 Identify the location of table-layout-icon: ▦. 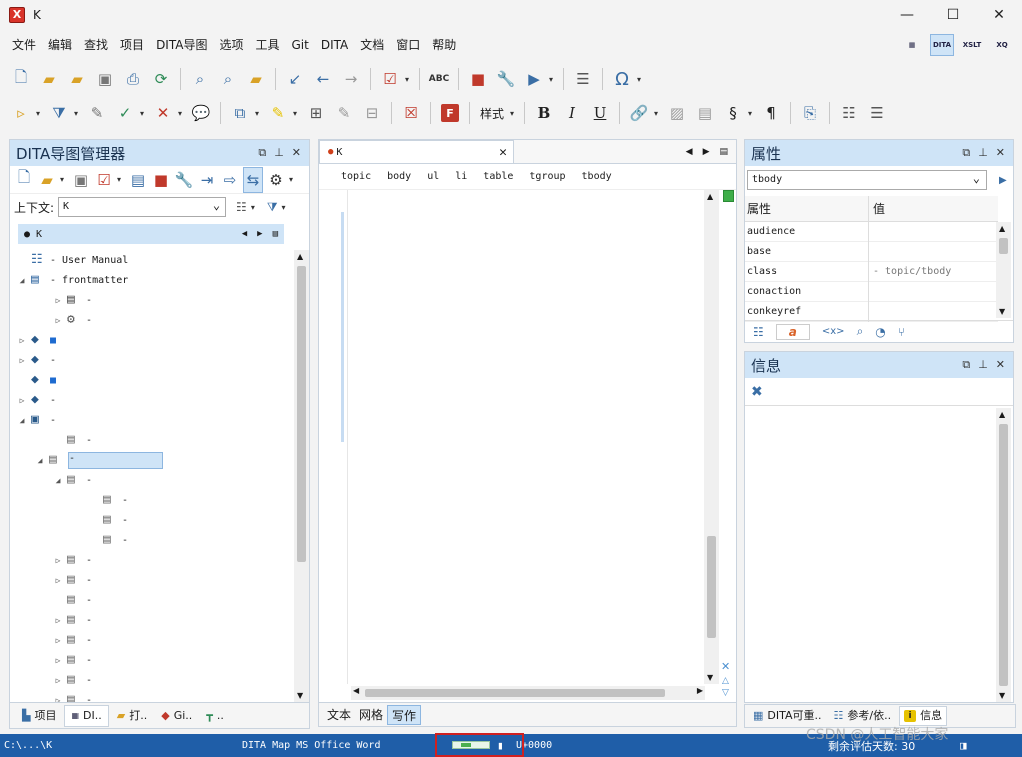
(912, 45).